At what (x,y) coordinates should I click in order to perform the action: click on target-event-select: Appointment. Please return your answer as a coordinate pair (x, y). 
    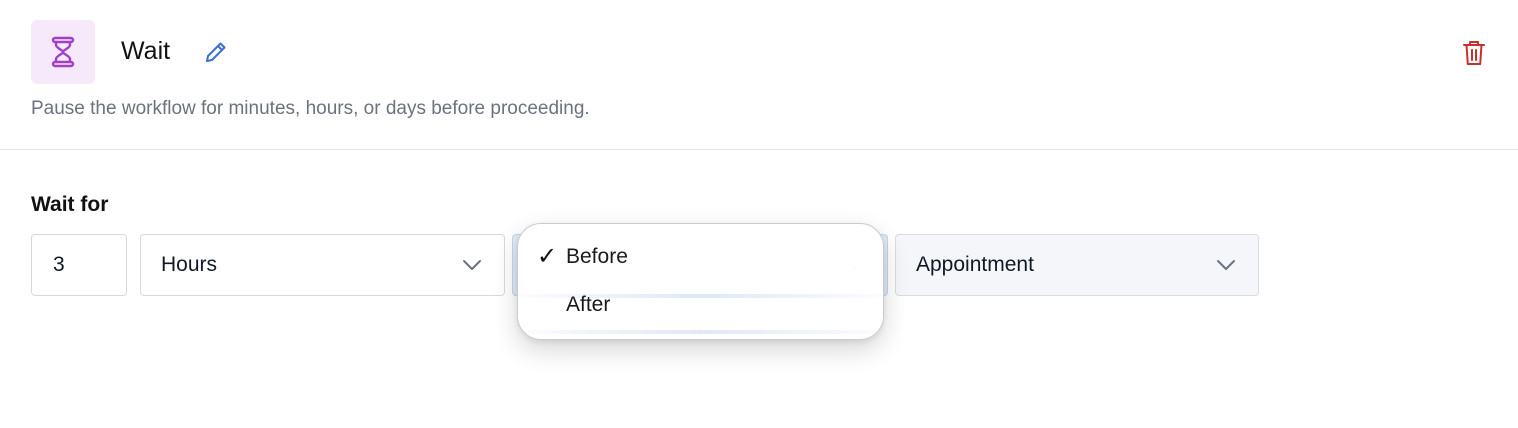
    Looking at the image, I should click on (1077, 265).